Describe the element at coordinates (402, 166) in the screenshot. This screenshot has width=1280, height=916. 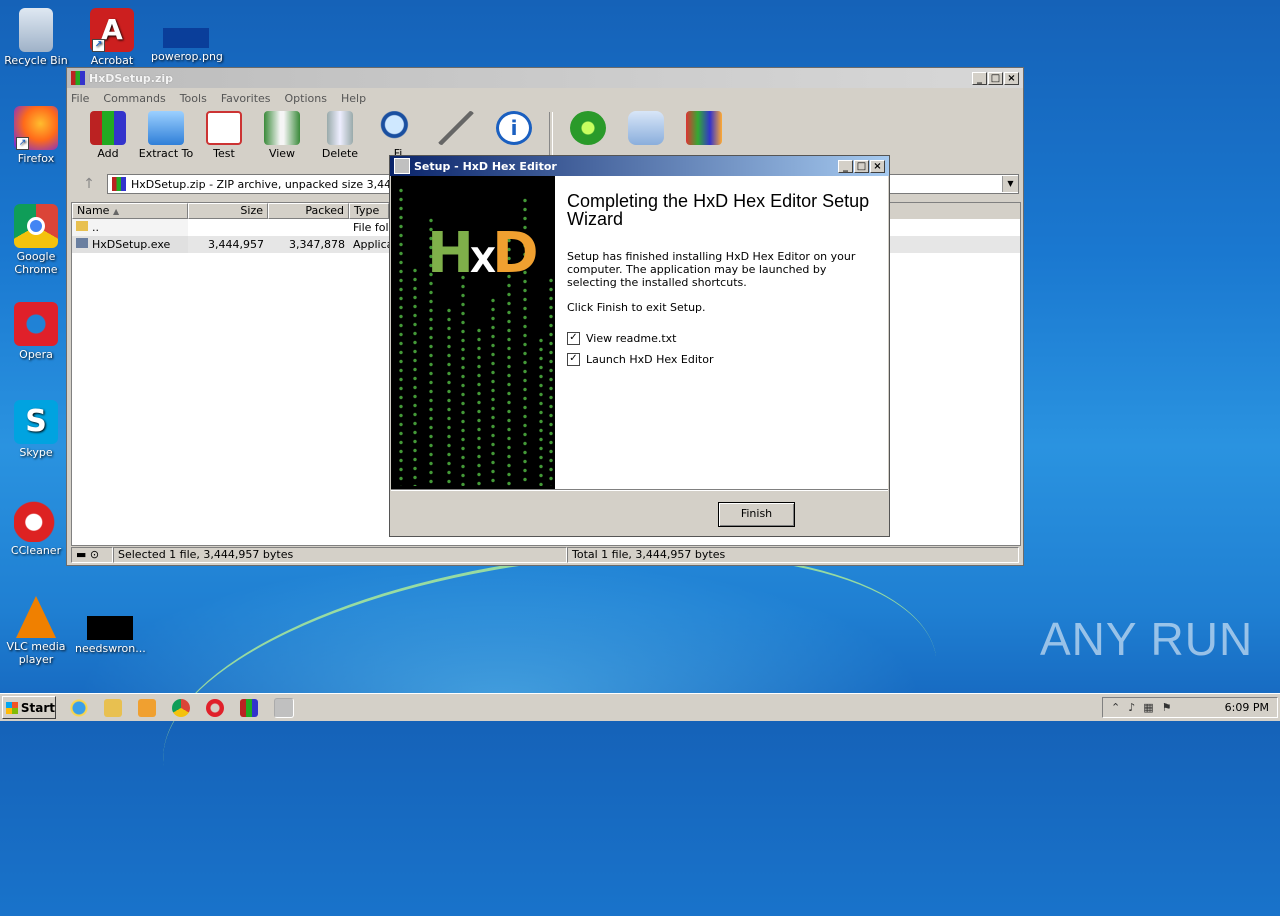
I see `setup-app-icon` at that location.